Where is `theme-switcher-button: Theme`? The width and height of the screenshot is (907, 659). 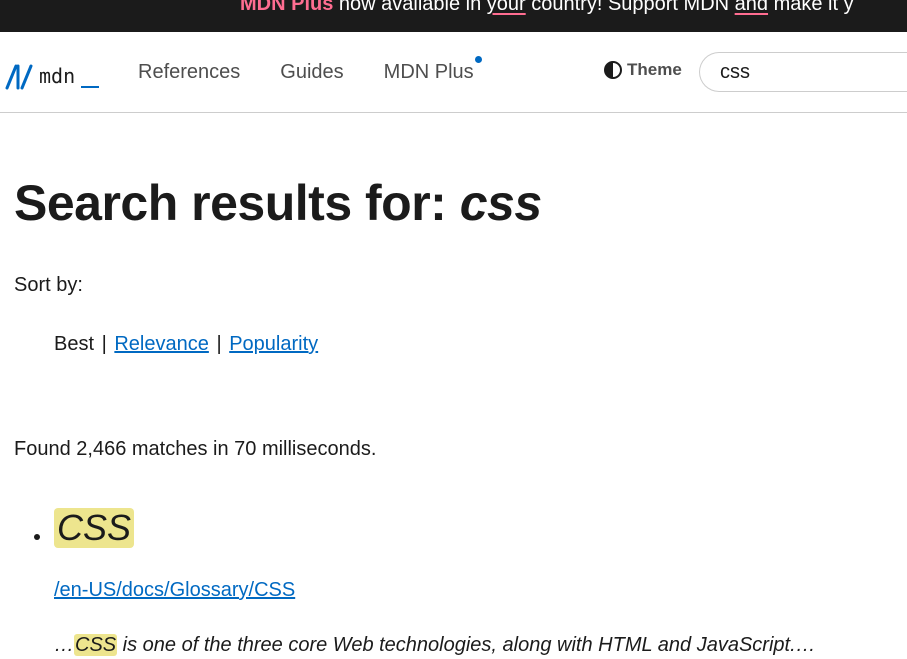
theme-switcher-button: Theme is located at coordinates (642, 70).